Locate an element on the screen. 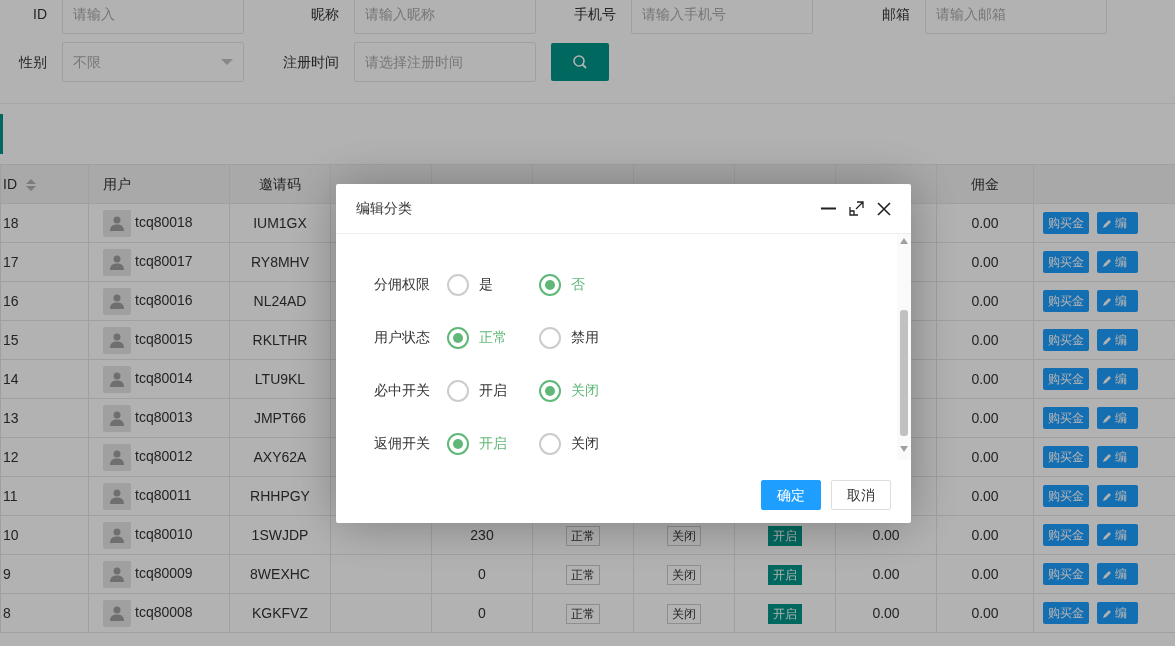  input-field: 请选择注册时间 is located at coordinates (445, 62).